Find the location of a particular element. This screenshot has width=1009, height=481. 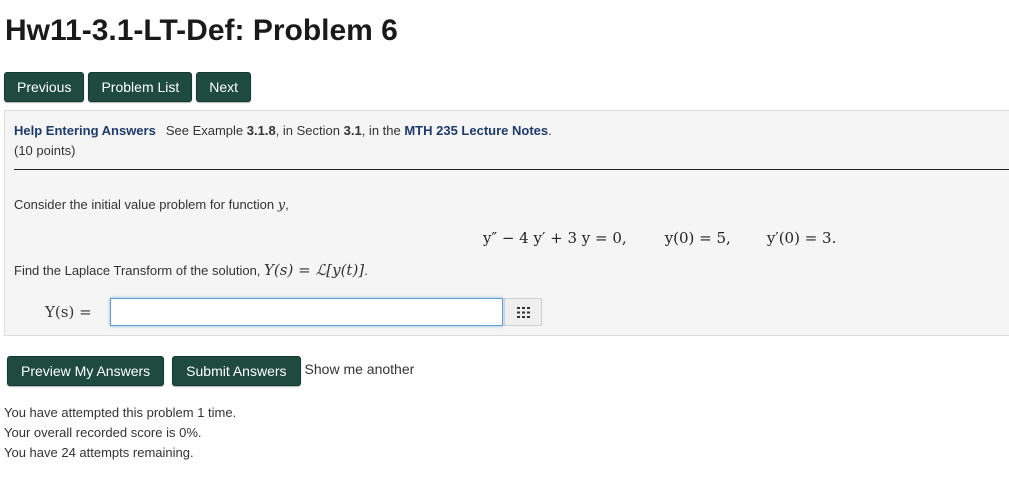

initial-condition-1: y(0) = 5, is located at coordinates (697, 238).